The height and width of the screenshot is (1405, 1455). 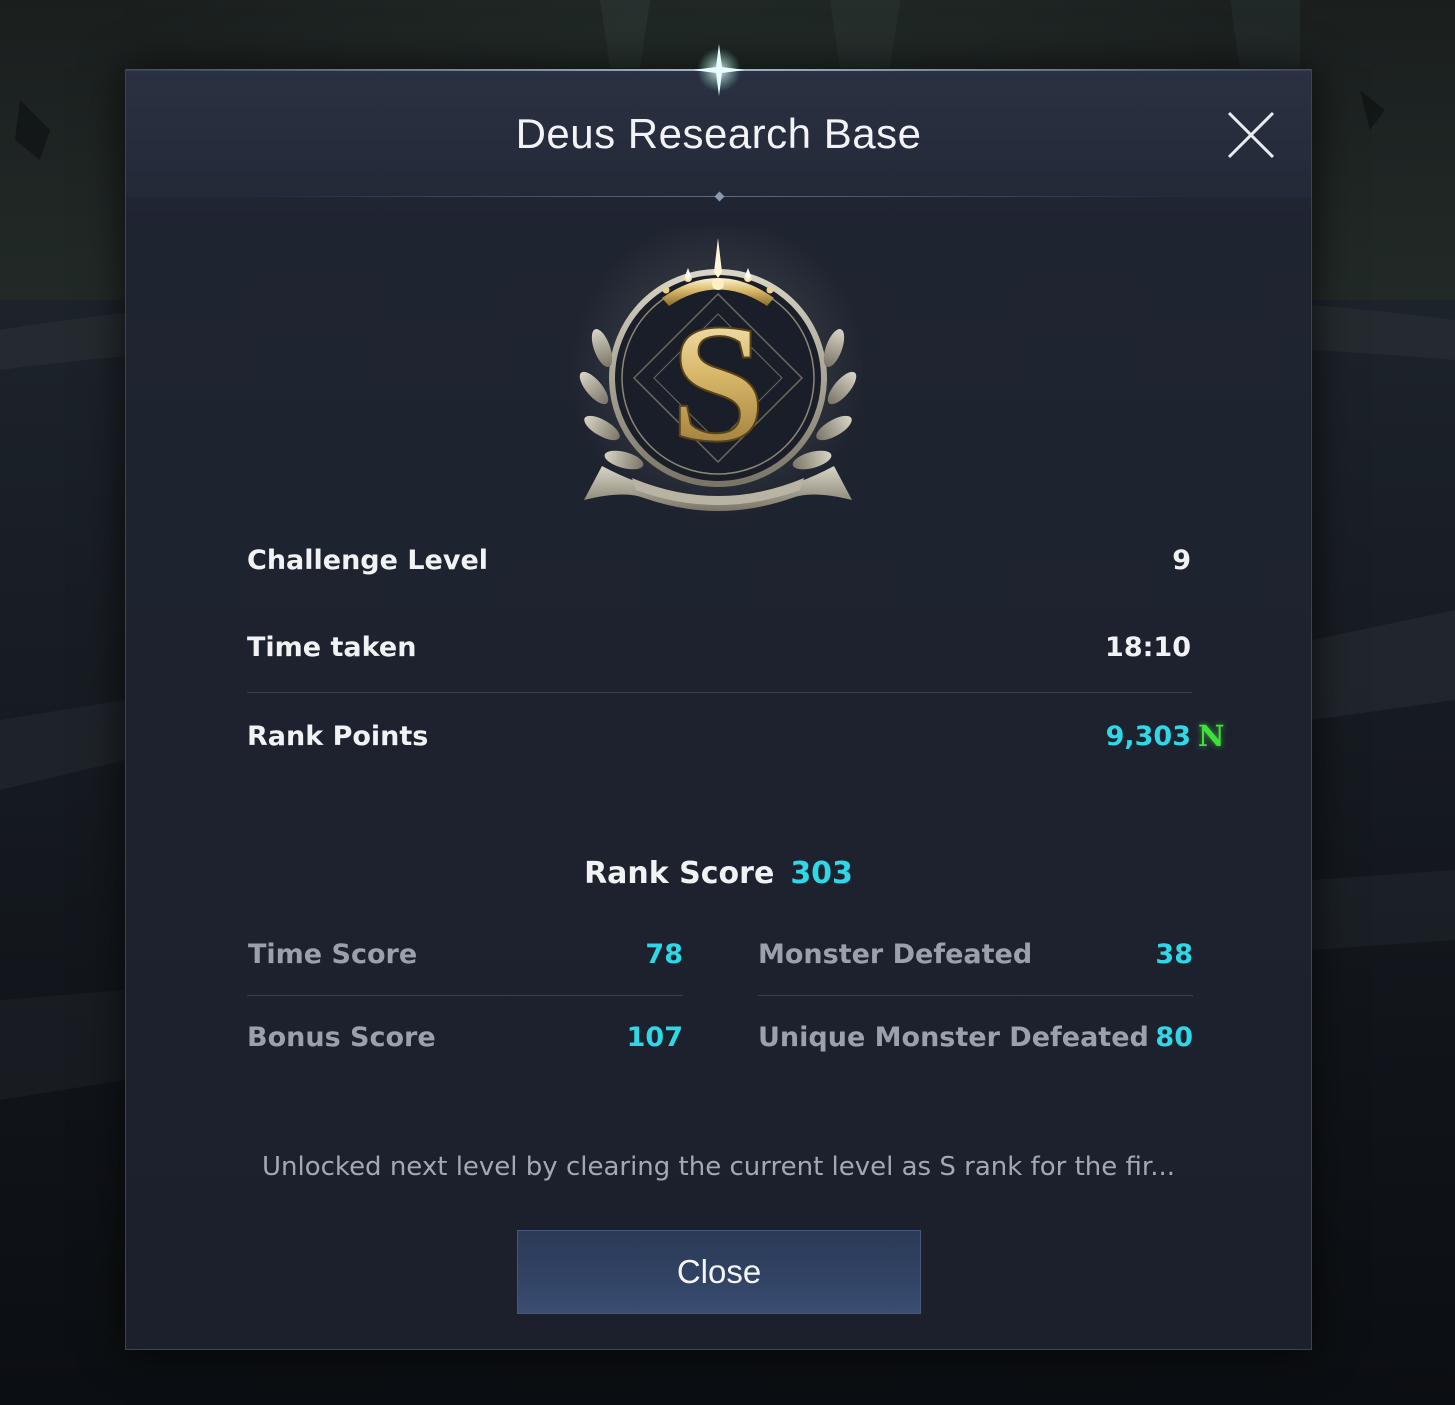 I want to click on badge-letter: S, so click(x=718, y=383).